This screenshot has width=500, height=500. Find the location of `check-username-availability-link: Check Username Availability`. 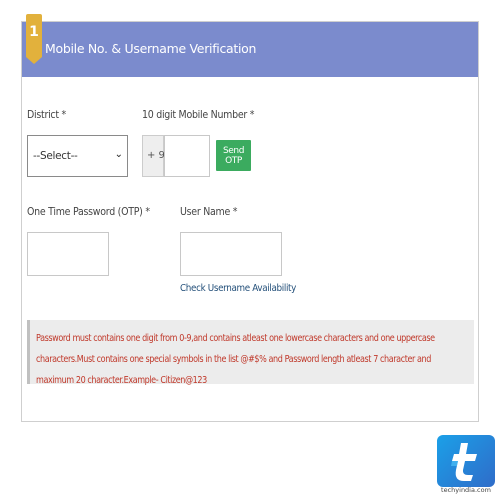

check-username-availability-link: Check Username Availability is located at coordinates (238, 288).